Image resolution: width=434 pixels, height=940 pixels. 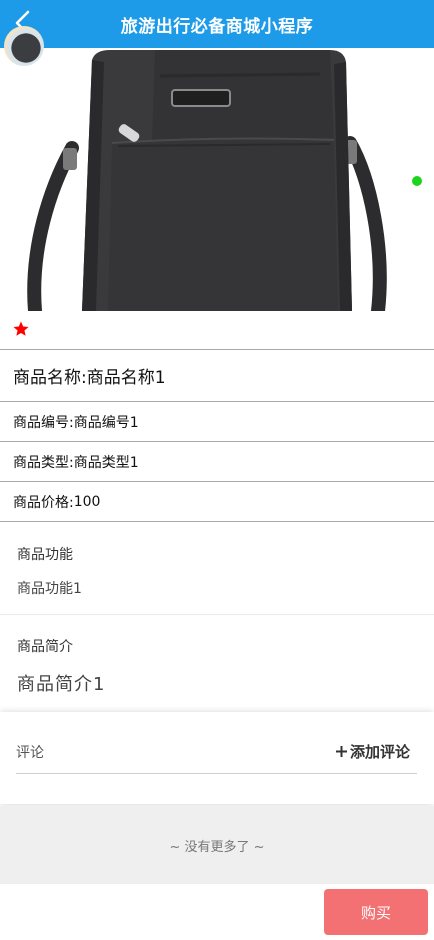 What do you see at coordinates (106, 462) in the screenshot?
I see `product-type-value: 商品类型1` at bounding box center [106, 462].